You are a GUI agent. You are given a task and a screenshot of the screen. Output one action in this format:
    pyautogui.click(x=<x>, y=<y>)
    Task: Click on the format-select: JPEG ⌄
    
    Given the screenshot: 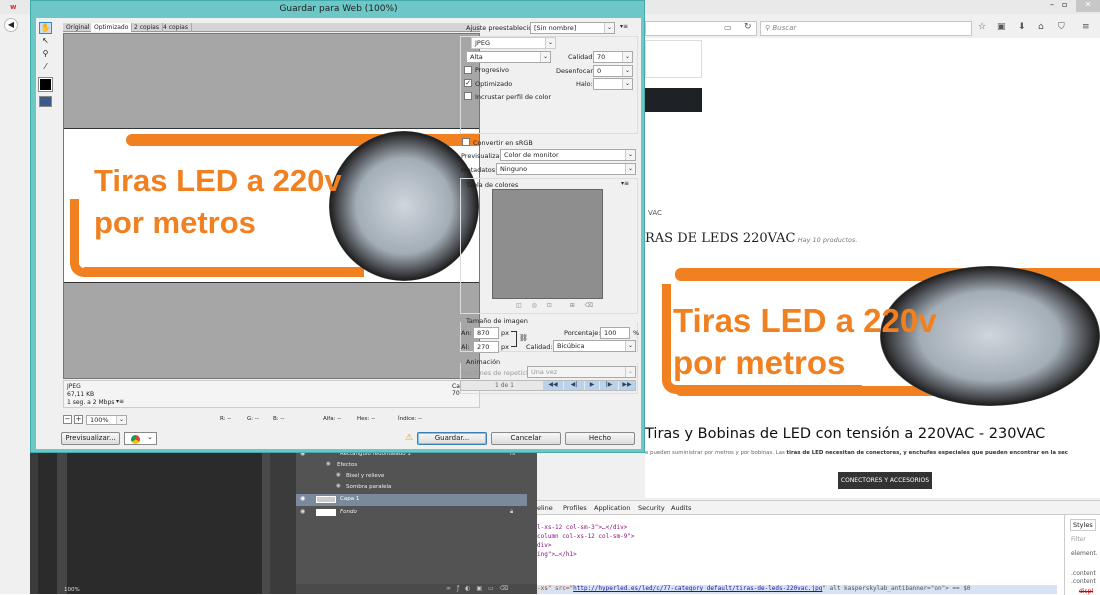 What is the action you would take?
    pyautogui.click(x=513, y=43)
    